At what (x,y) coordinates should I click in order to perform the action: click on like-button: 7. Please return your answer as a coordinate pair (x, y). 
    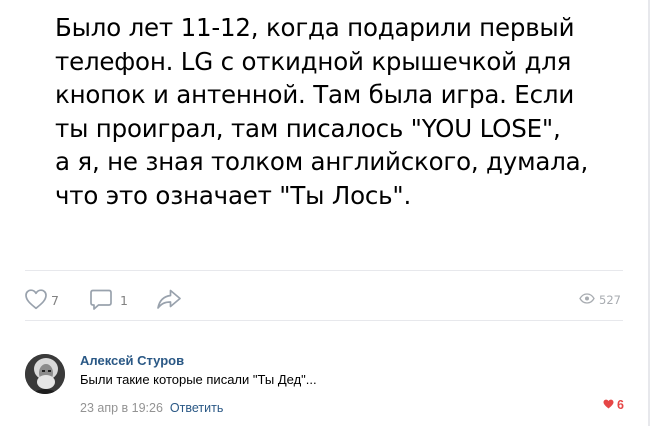
    Looking at the image, I should click on (41, 299).